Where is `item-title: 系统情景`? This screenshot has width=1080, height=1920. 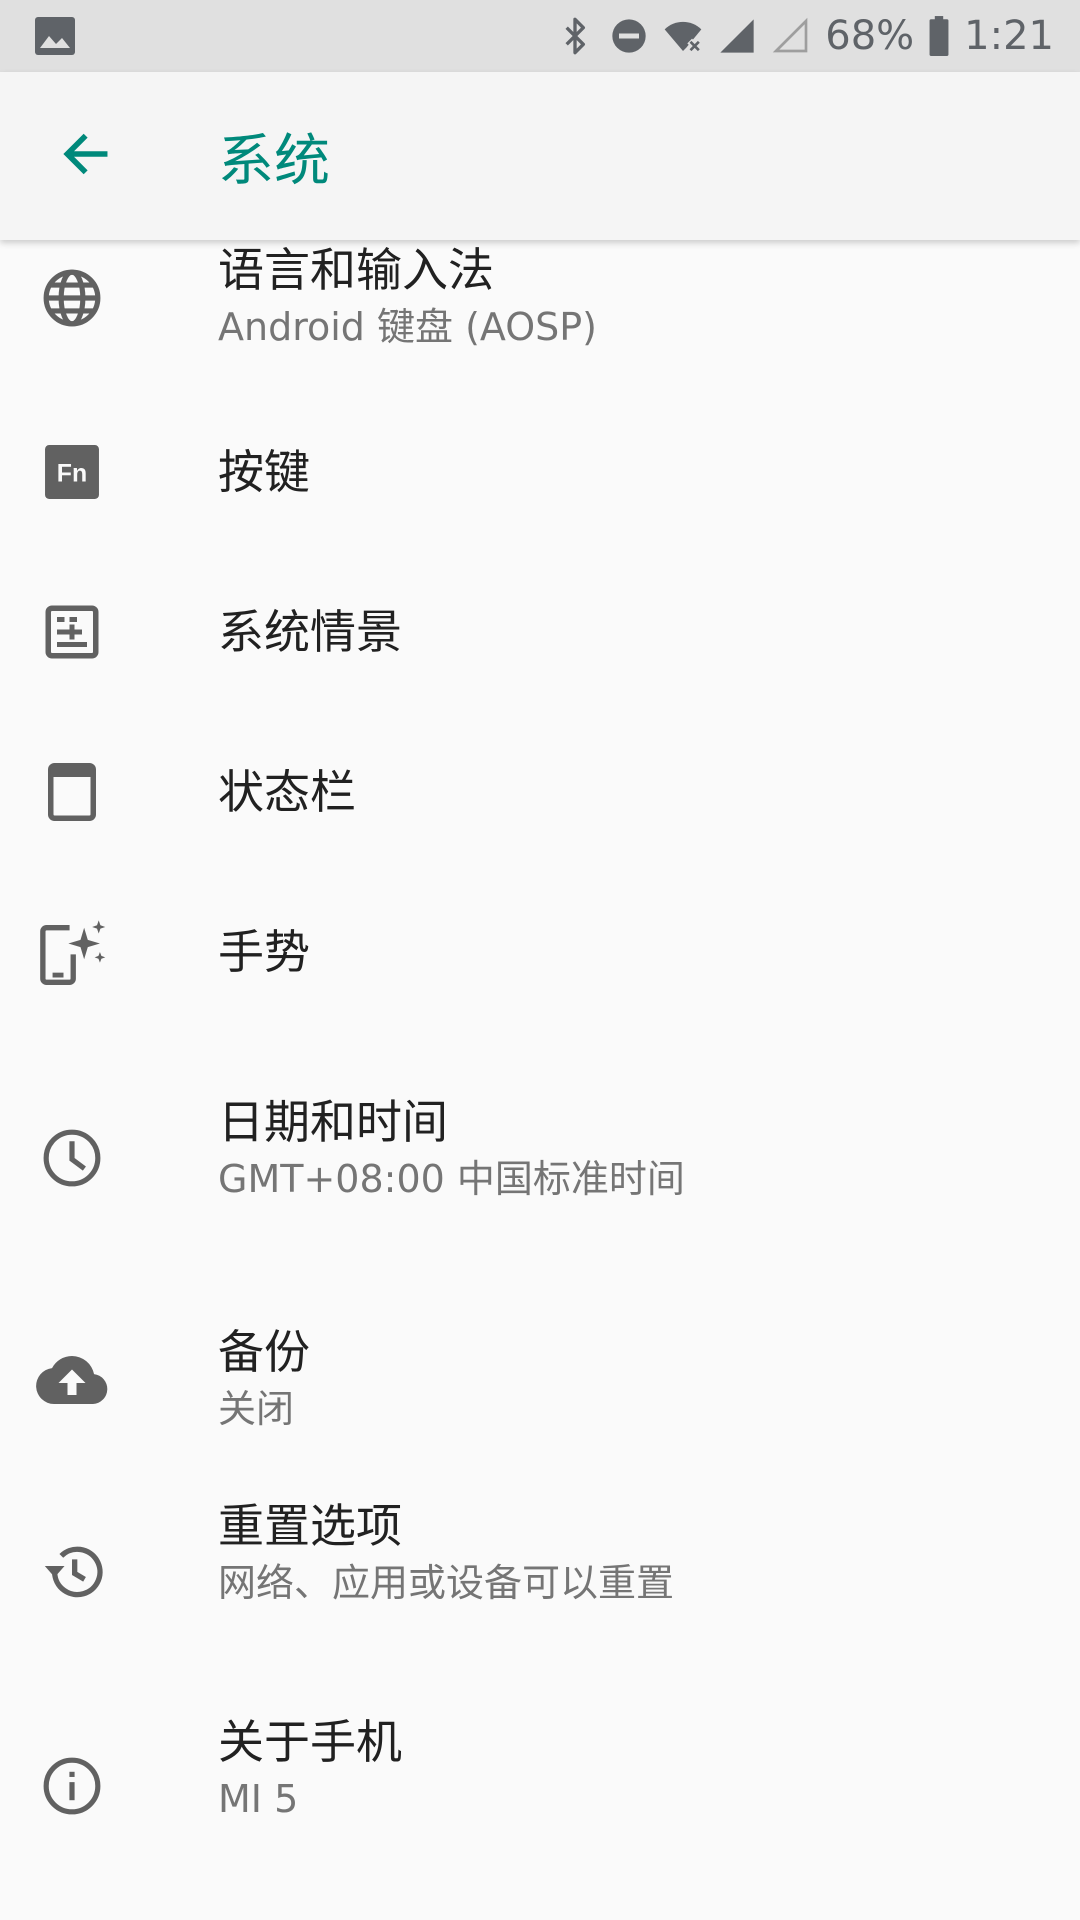 item-title: 系统情景 is located at coordinates (310, 632).